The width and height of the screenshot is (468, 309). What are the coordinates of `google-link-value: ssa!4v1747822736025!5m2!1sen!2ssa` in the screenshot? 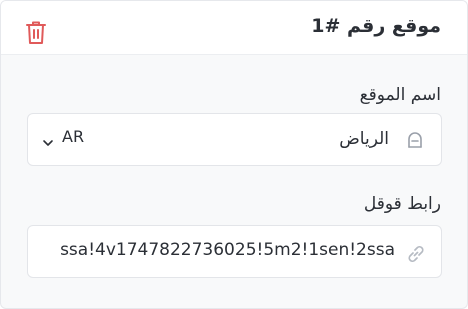 It's located at (227, 250).